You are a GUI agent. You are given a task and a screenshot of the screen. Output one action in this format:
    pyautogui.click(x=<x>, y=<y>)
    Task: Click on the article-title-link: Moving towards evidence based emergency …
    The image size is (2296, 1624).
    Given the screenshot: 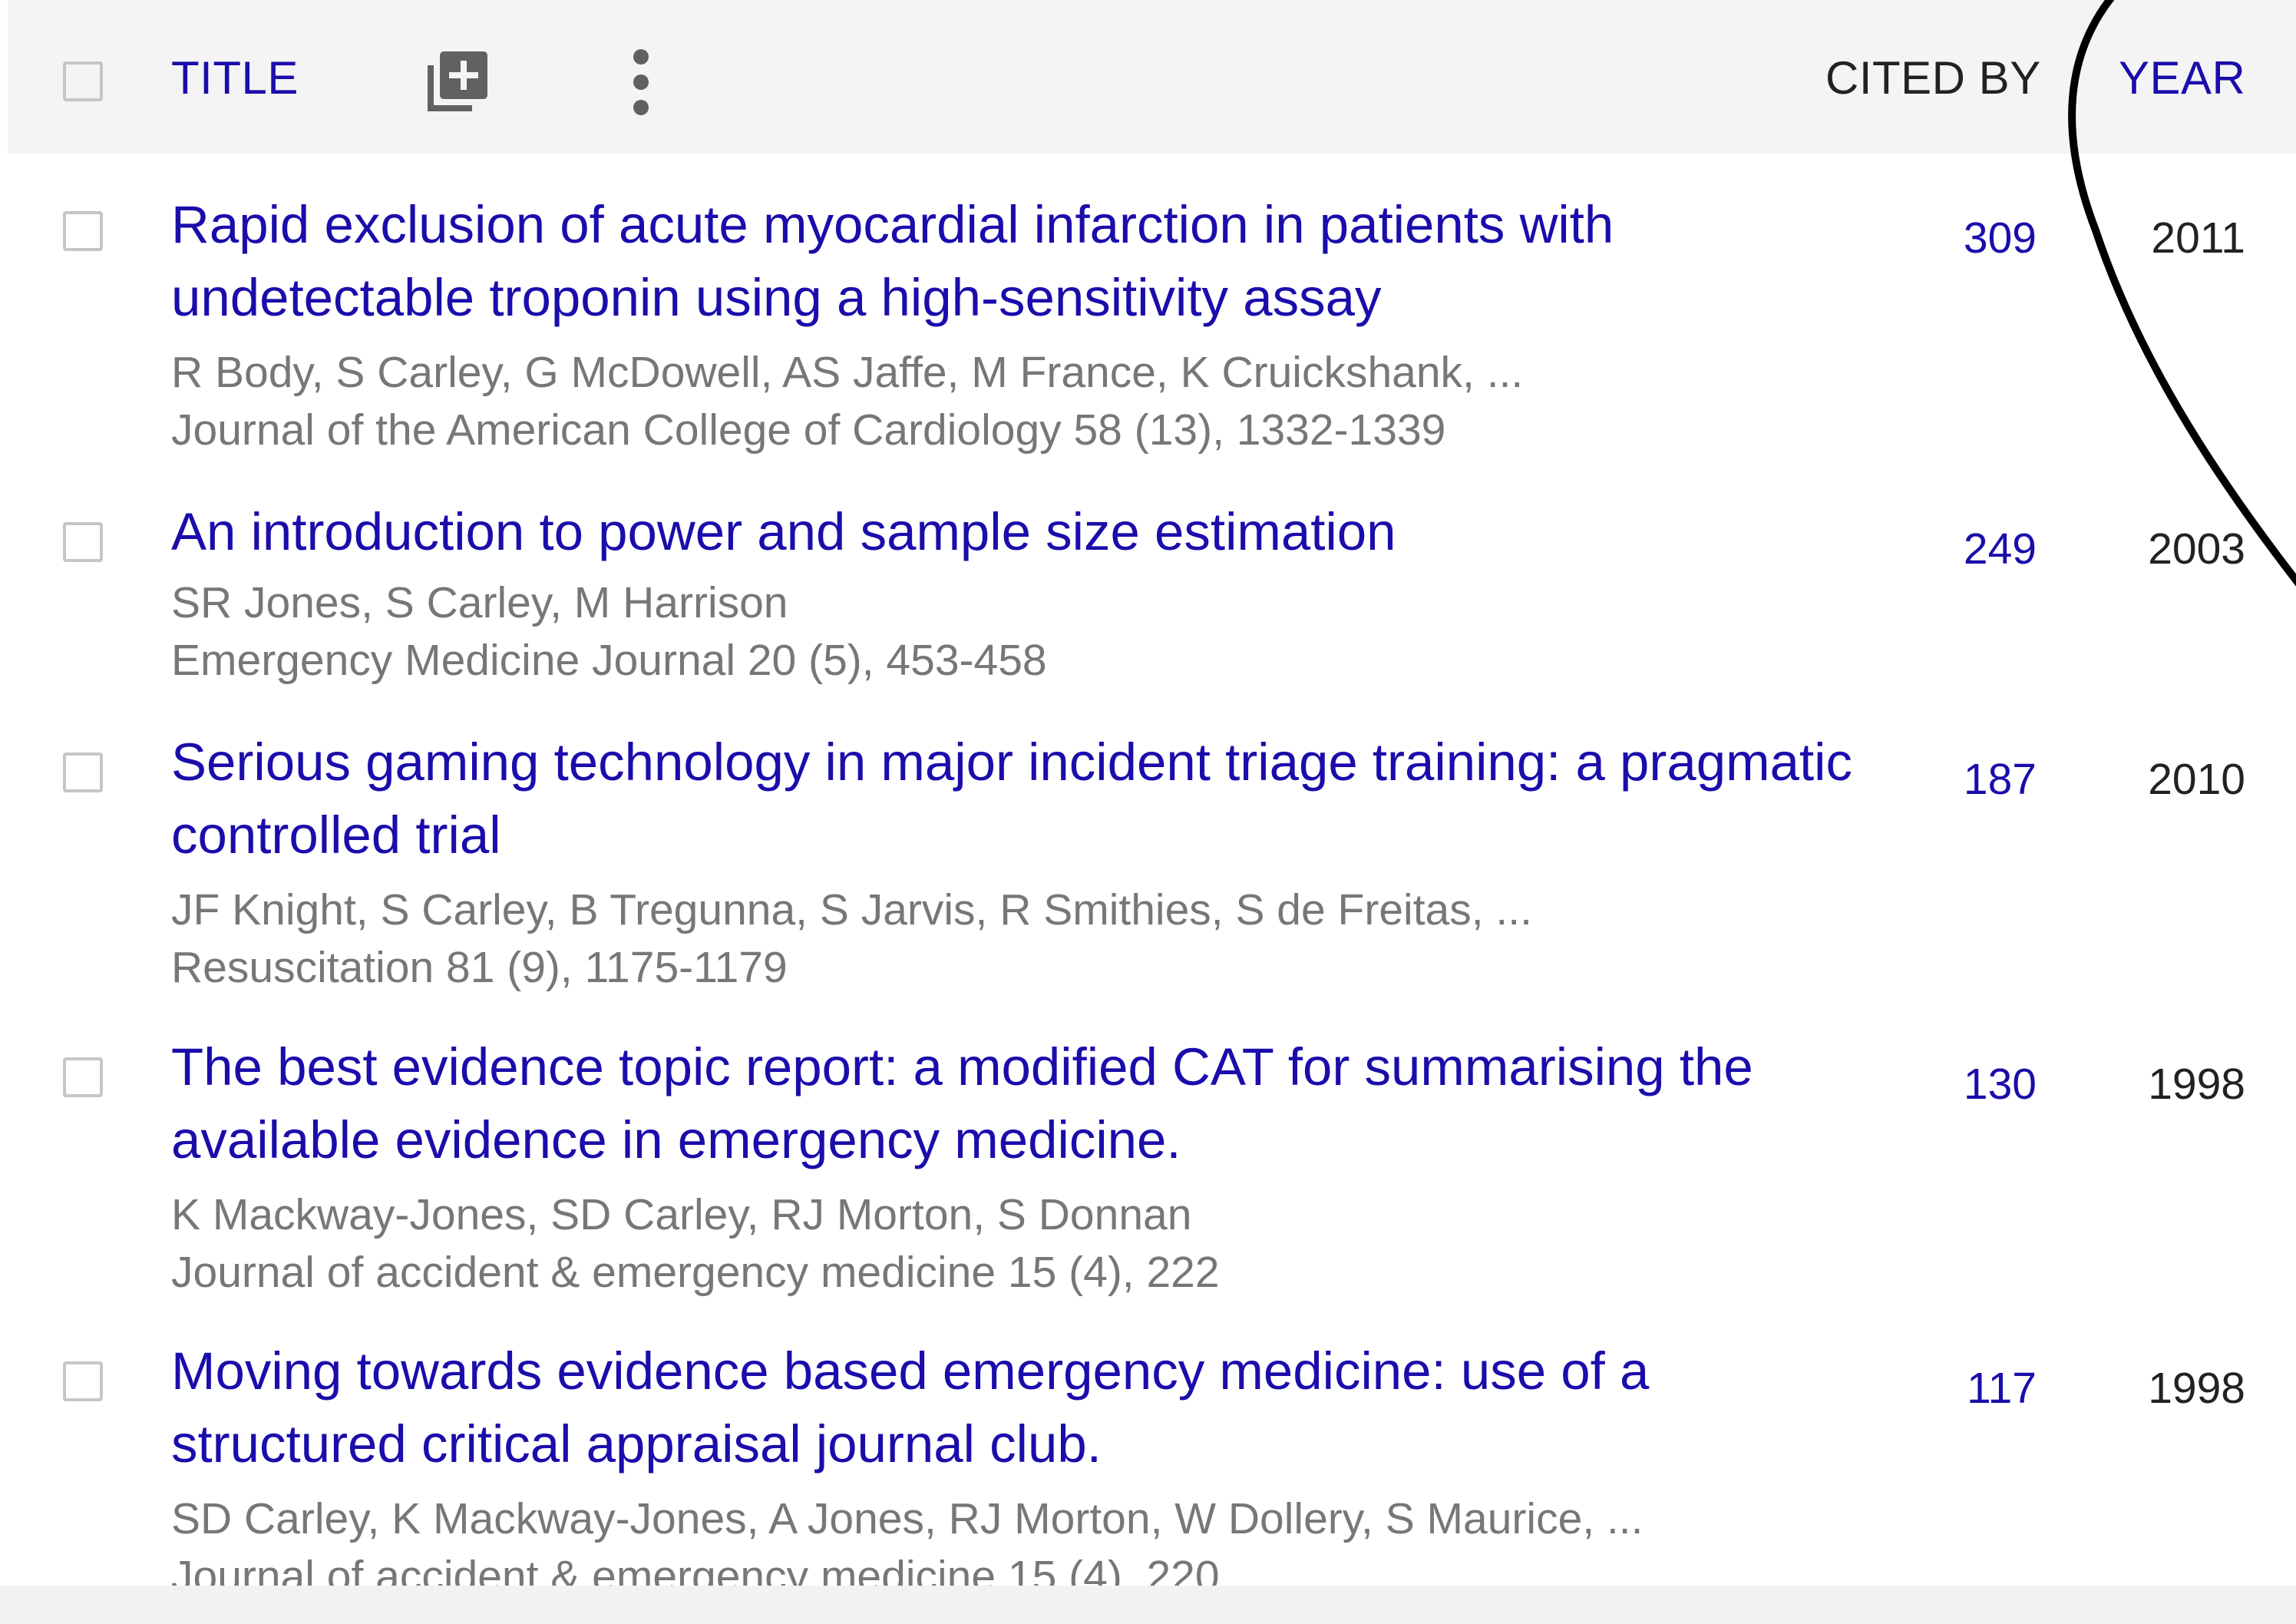 What is the action you would take?
    pyautogui.click(x=1016, y=1407)
    